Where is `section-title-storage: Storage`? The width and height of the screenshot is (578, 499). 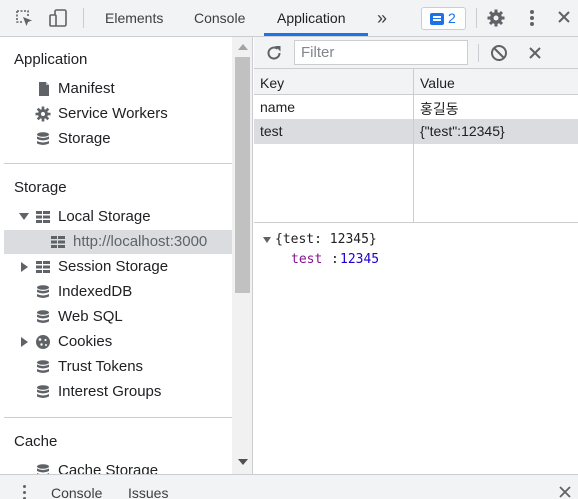 section-title-storage: Storage is located at coordinates (40, 187).